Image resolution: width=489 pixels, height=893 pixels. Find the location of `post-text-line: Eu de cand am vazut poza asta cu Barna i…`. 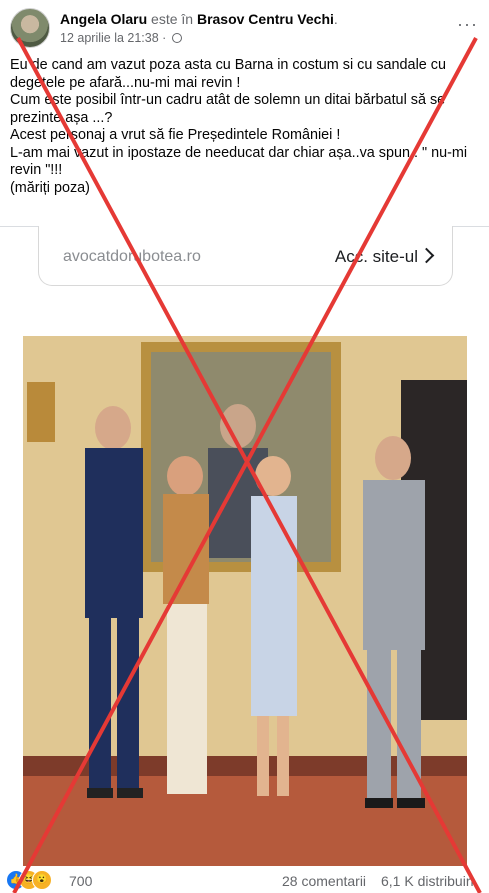

post-text-line: Eu de cand am vazut poza asta cu Barna i… is located at coordinates (228, 74).